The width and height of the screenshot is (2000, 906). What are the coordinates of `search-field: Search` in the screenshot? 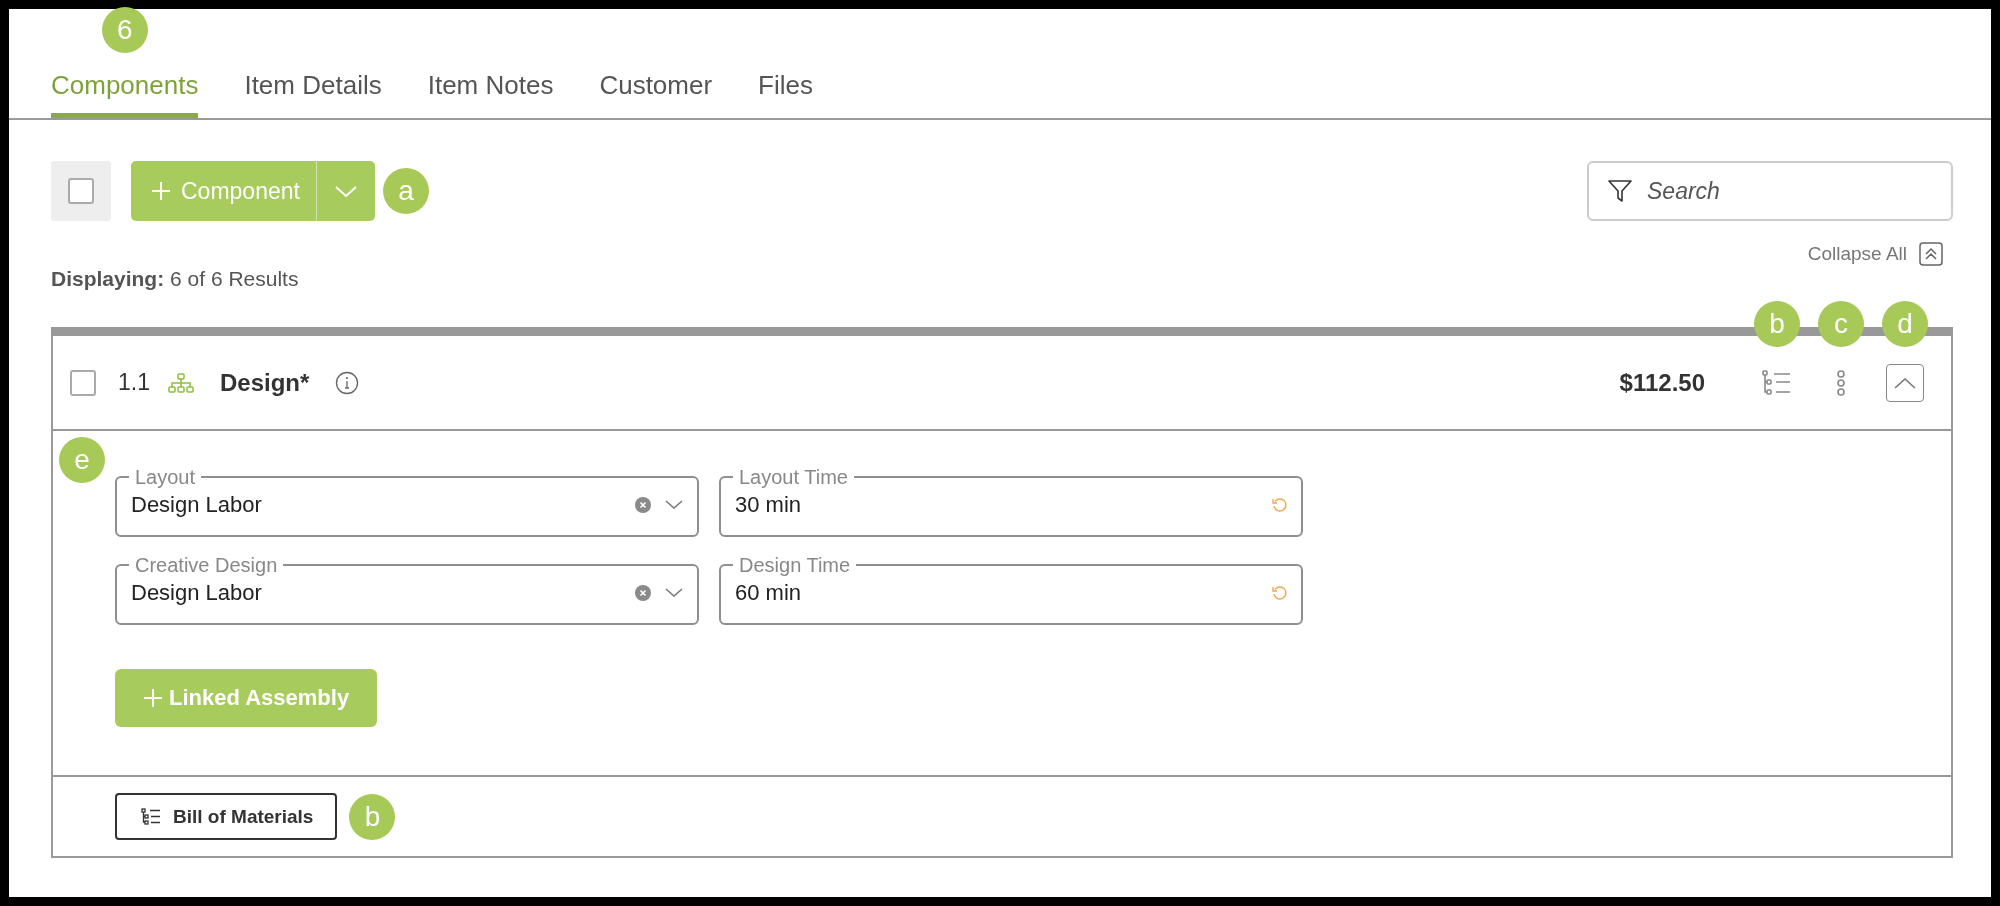 It's located at (1770, 191).